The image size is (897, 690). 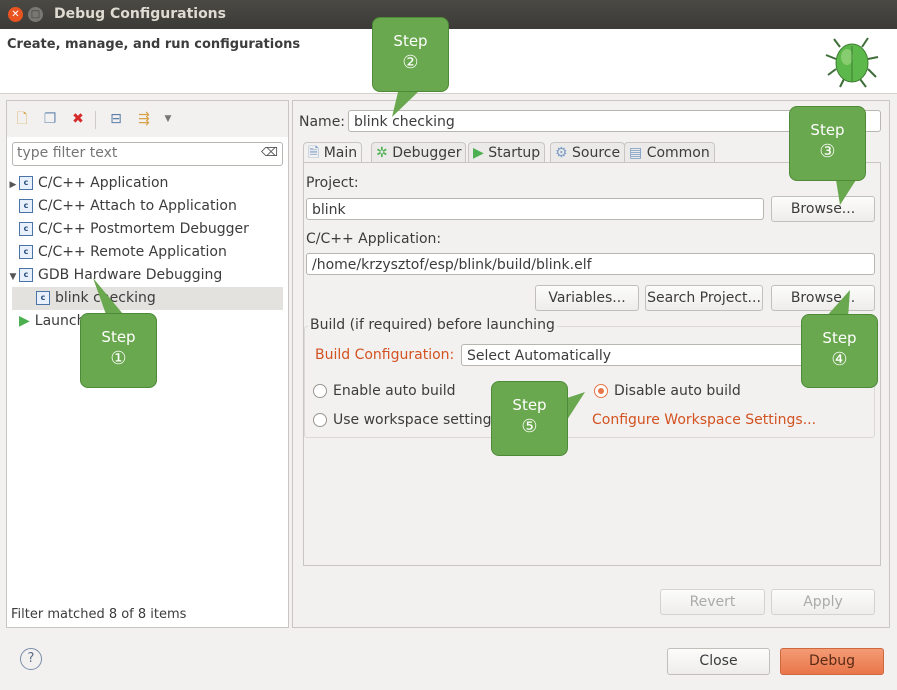 I want to click on list-toolbar: 🗋 ❐ ✖ ⊟ ⇶ ▼, so click(x=147, y=119).